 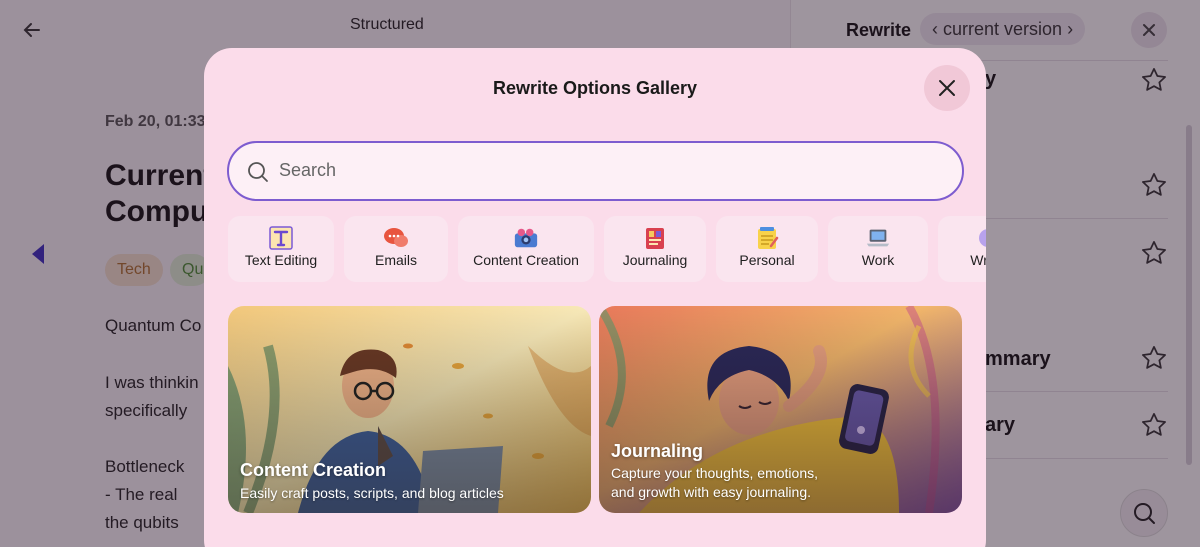 I want to click on category-writing: Writin, so click(x=962, y=249).